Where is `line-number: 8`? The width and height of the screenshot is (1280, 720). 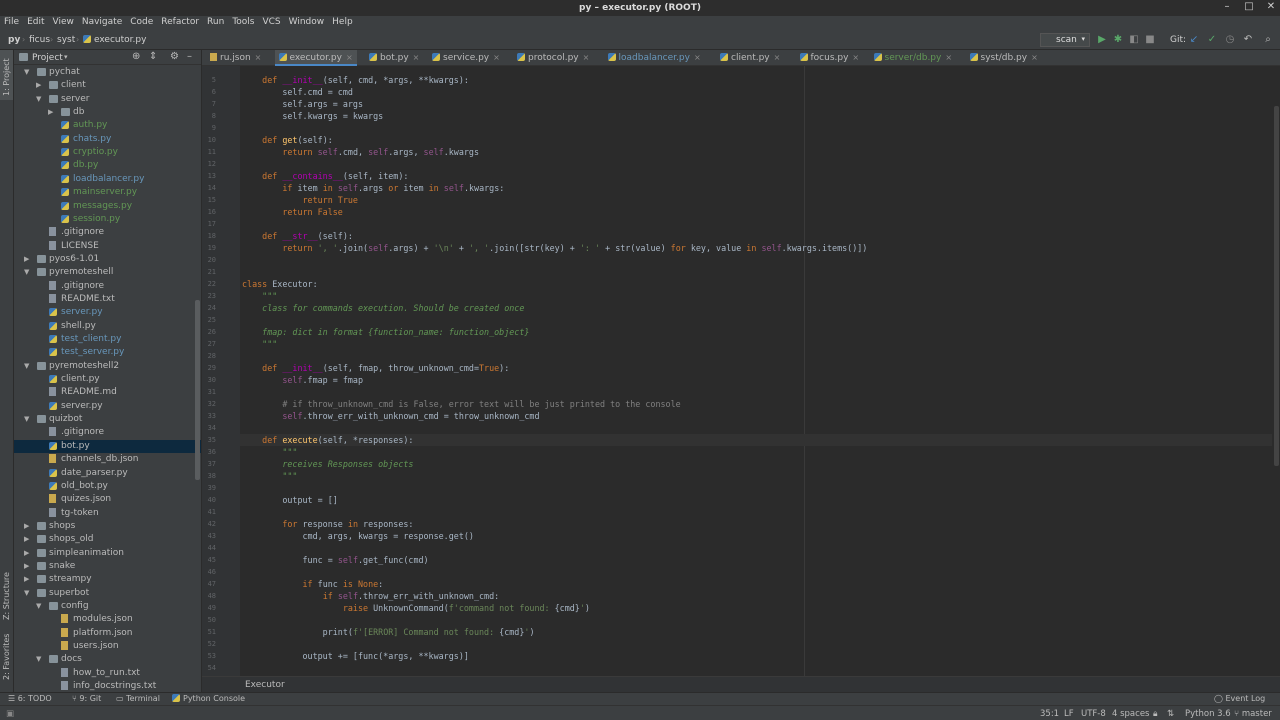 line-number: 8 is located at coordinates (209, 116).